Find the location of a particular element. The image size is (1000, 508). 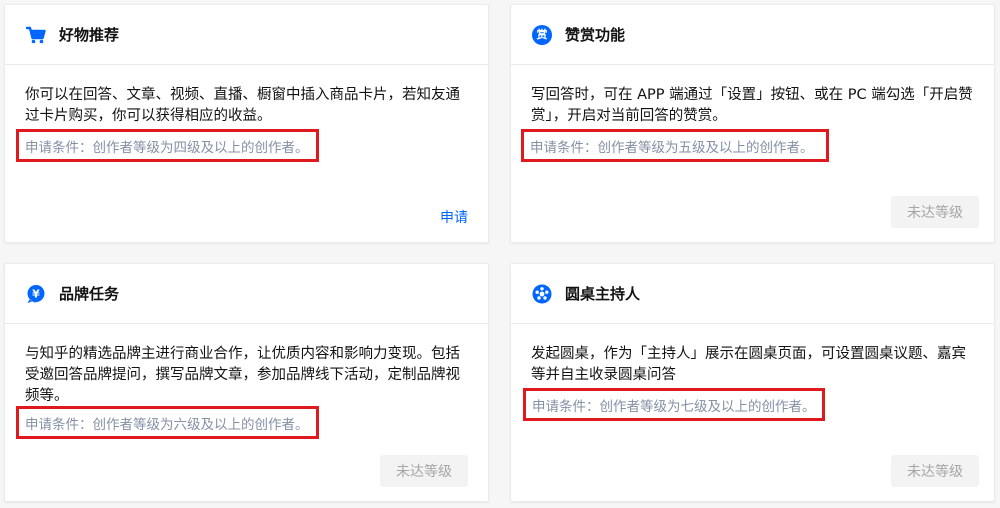

condition-highlight: 申请条件：创作者等级为六级及以上的创作者。 is located at coordinates (167, 422).